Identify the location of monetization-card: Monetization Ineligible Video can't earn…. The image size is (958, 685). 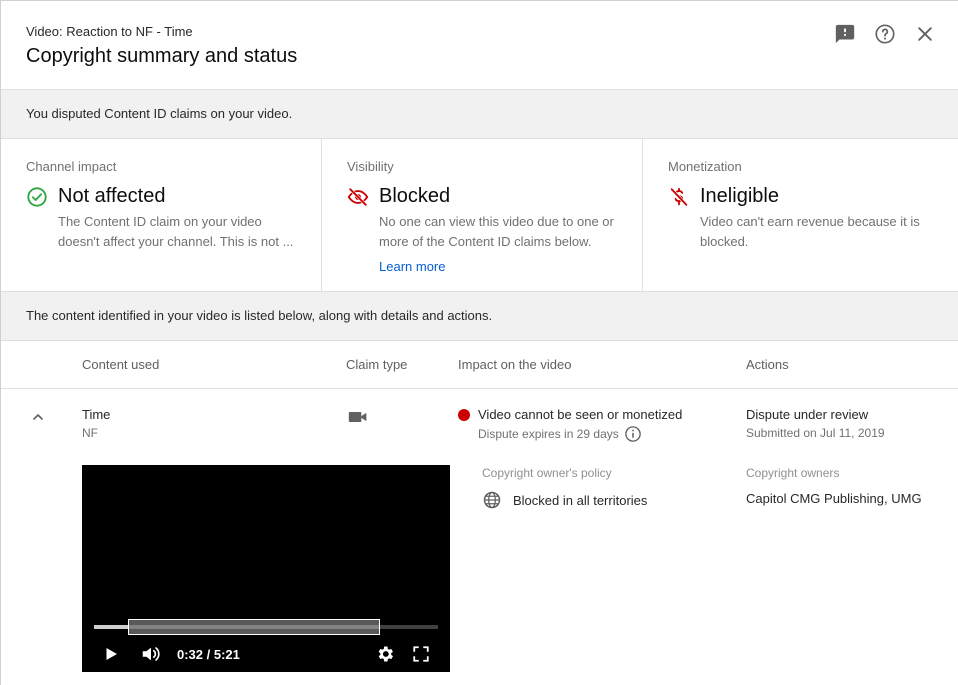
(800, 215).